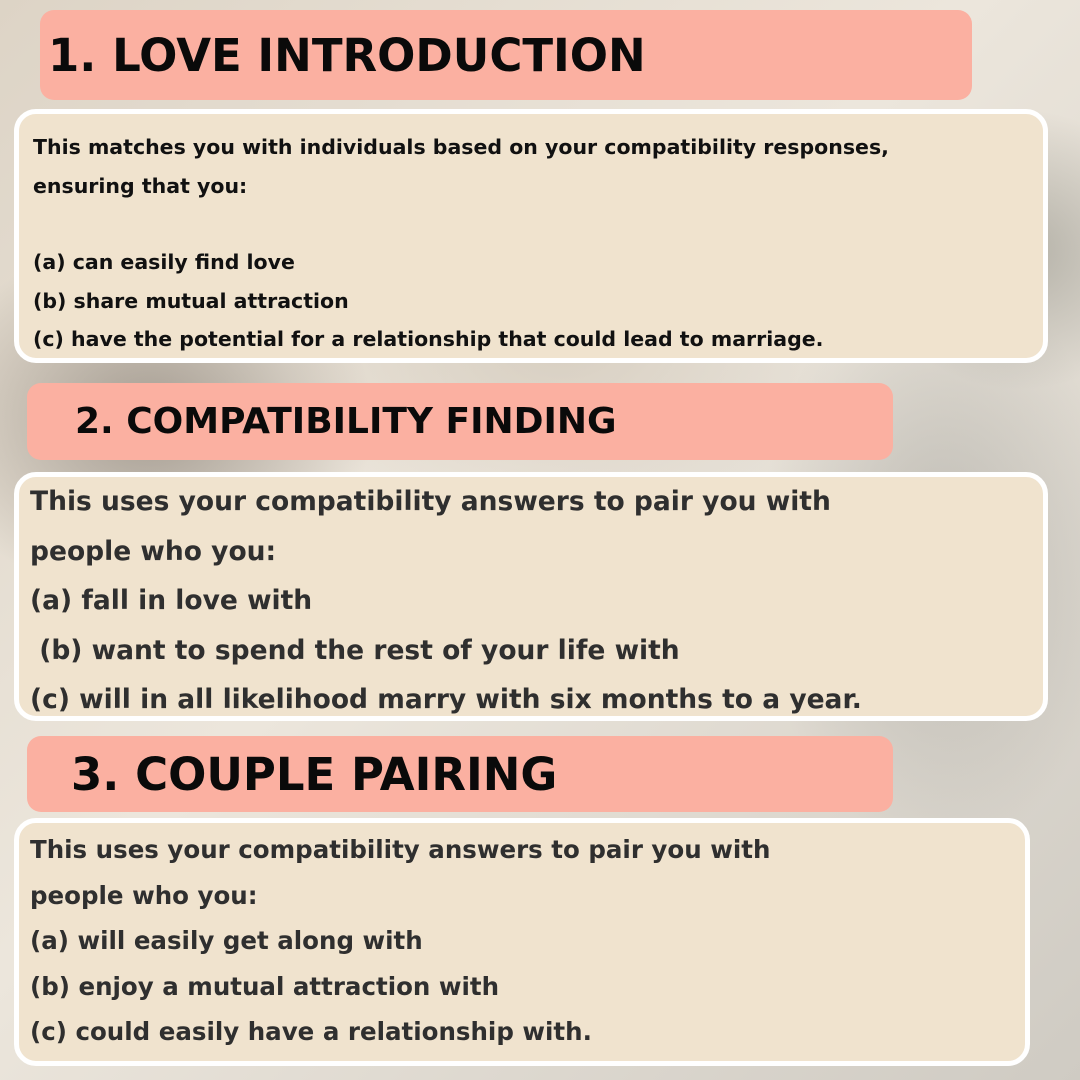 This screenshot has width=1080, height=1080. I want to click on section-1-item-a: (a) can easily find love, so click(164, 262).